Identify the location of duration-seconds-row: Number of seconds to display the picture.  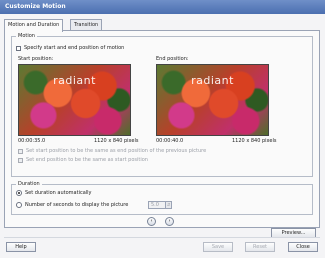
(72, 205).